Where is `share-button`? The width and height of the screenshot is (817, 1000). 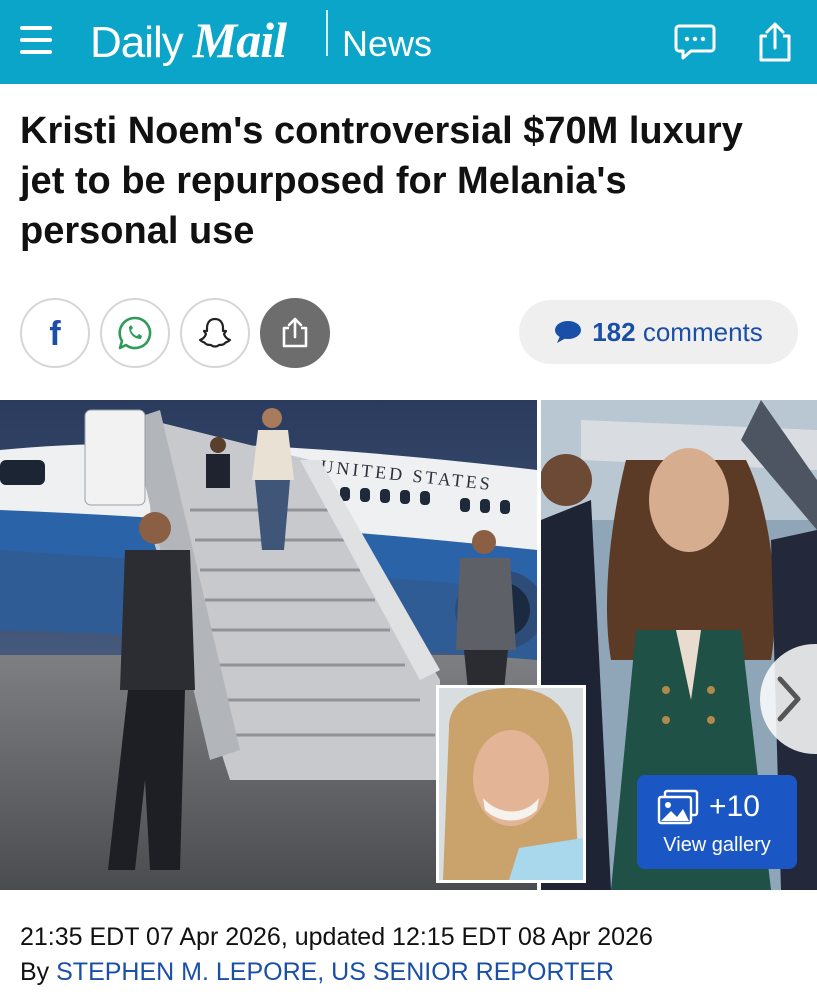 share-button is located at coordinates (295, 333).